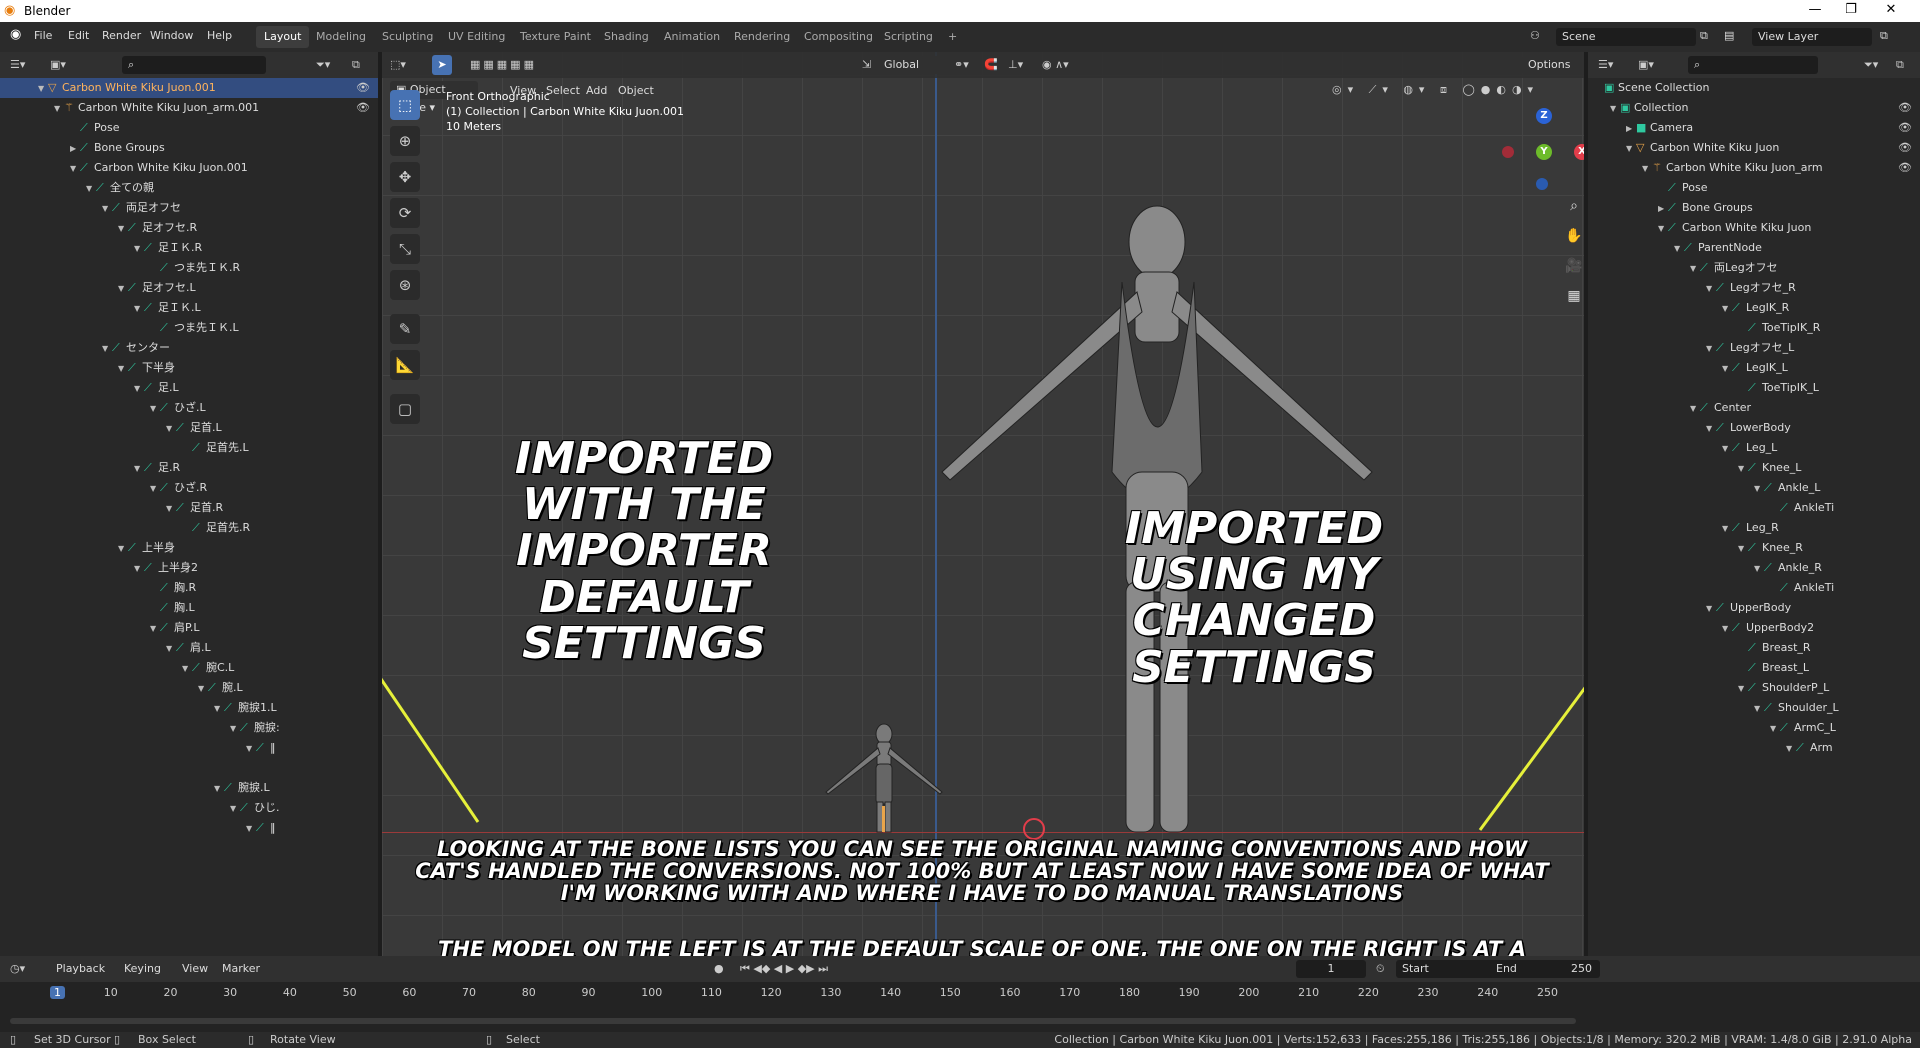 This screenshot has width=1920, height=1048. What do you see at coordinates (189, 648) in the screenshot?
I see `outliner-row: ▼ ⟋ 肩.L` at bounding box center [189, 648].